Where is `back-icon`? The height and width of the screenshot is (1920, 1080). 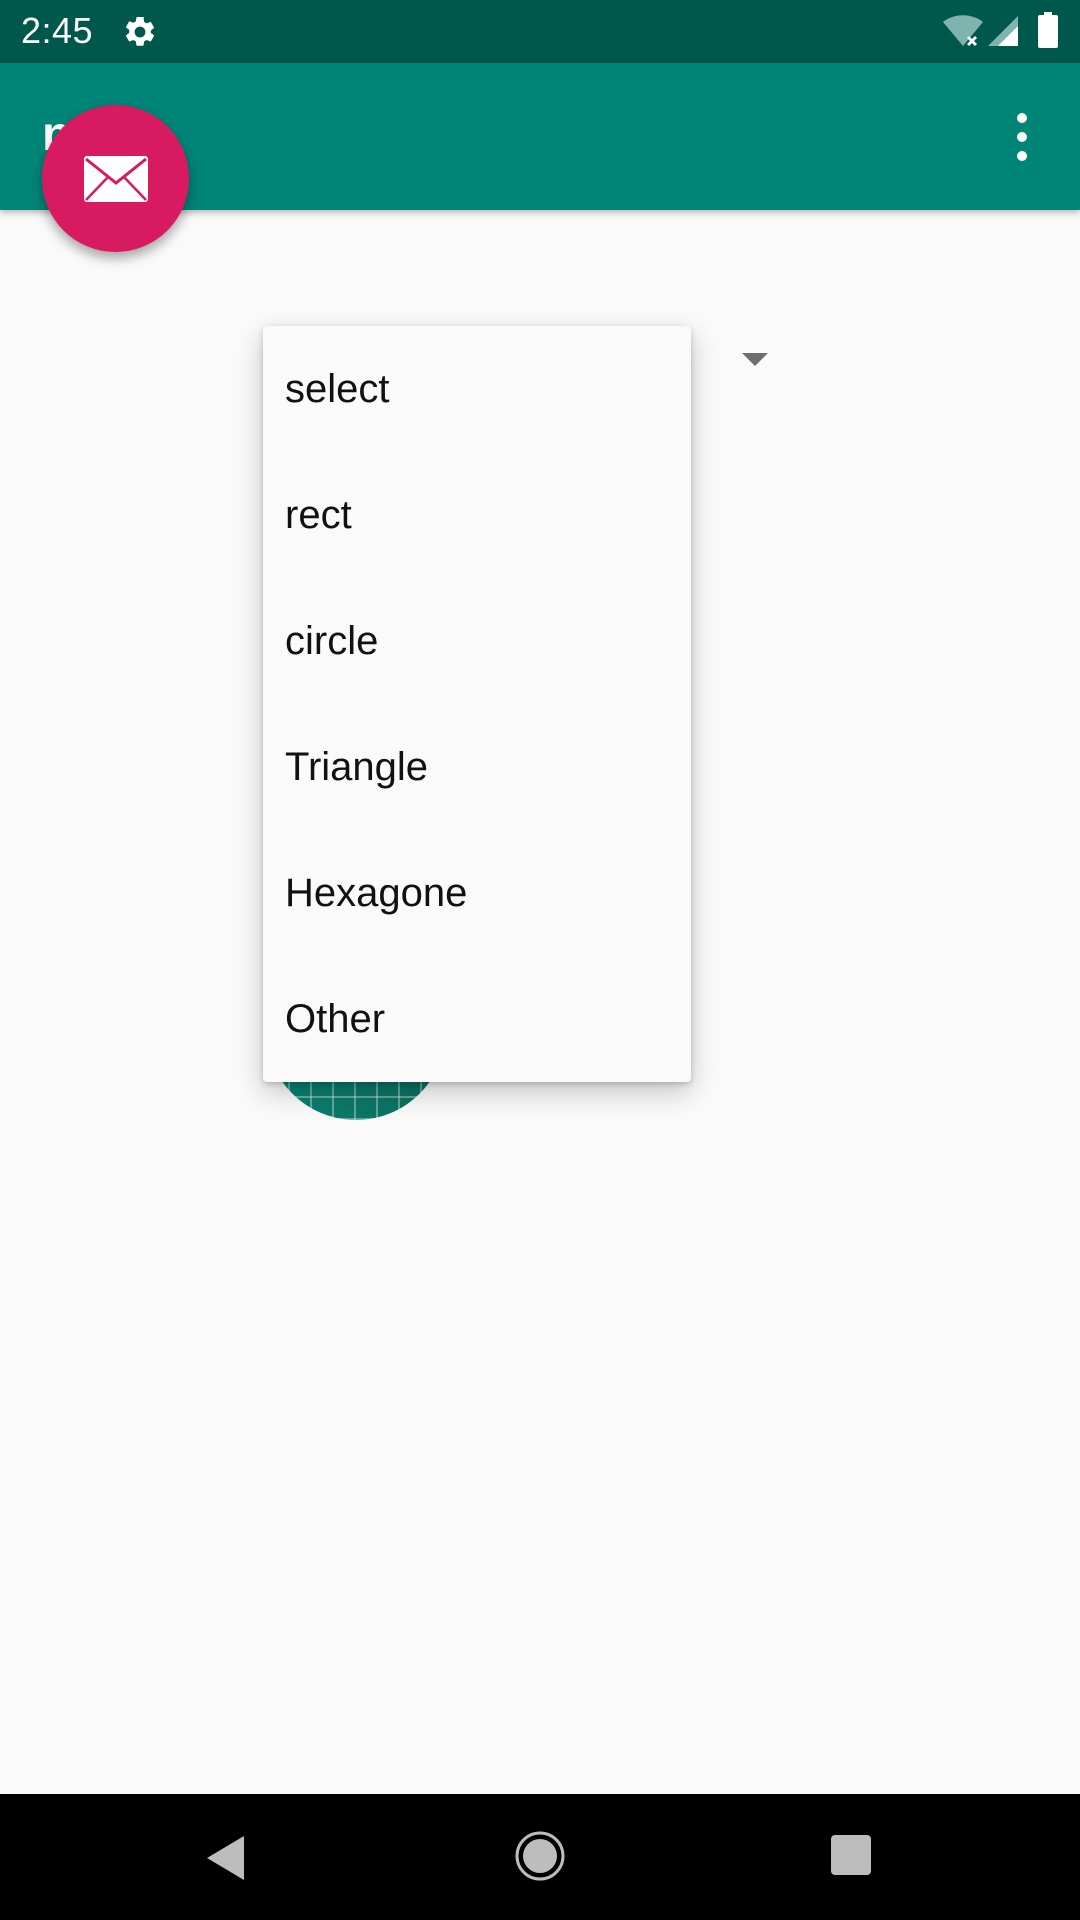
back-icon is located at coordinates (226, 1858).